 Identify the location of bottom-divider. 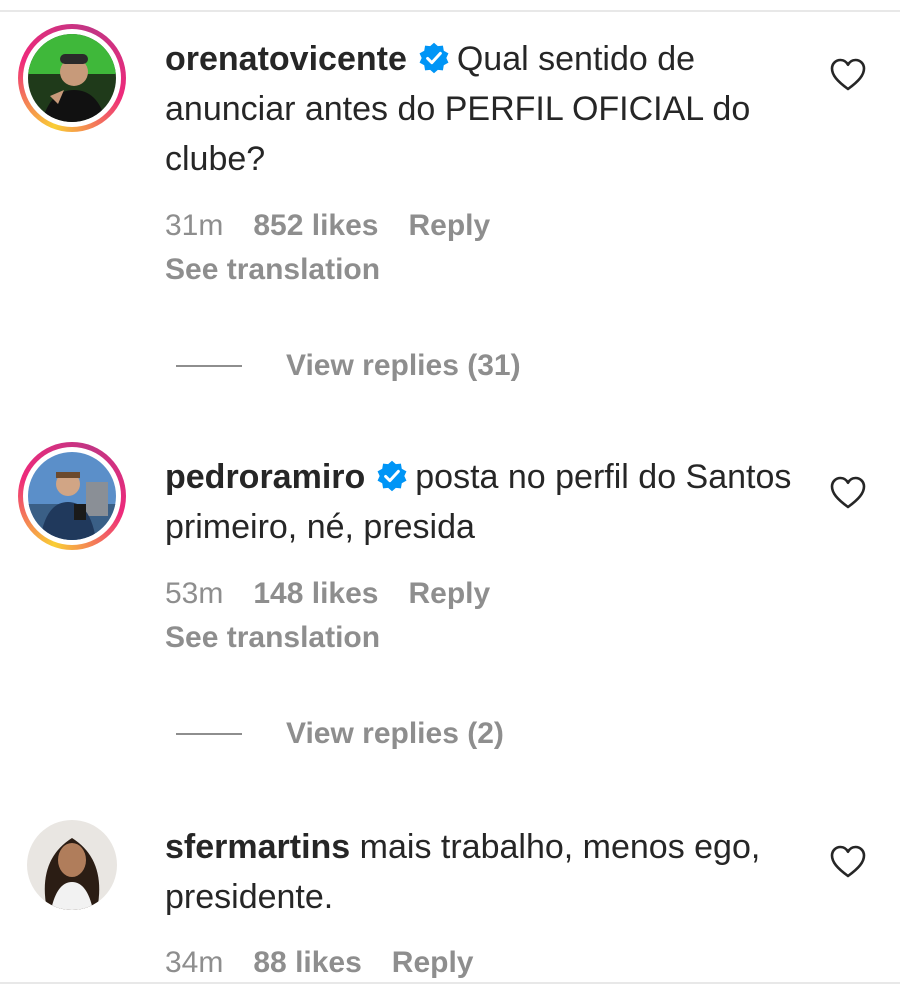
(450, 983).